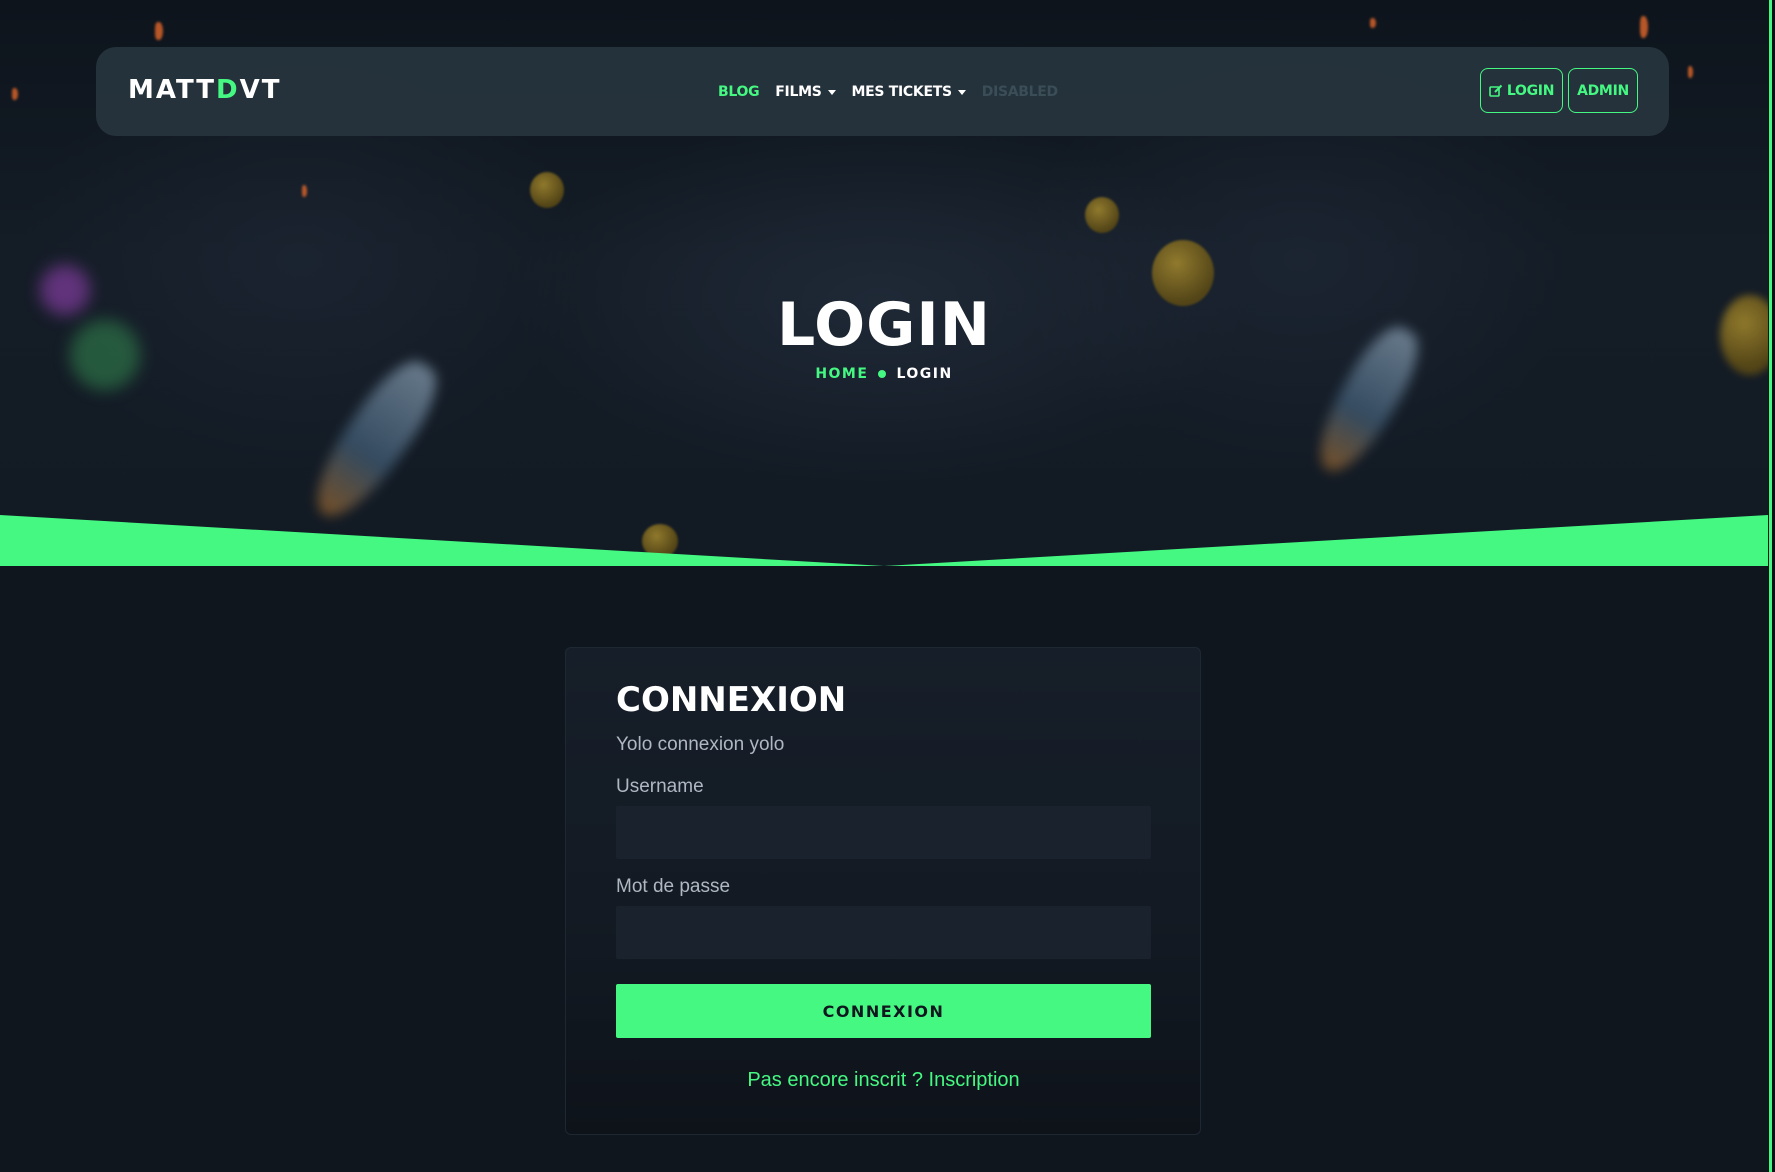  I want to click on login-card-title: CONNEXION, so click(731, 700).